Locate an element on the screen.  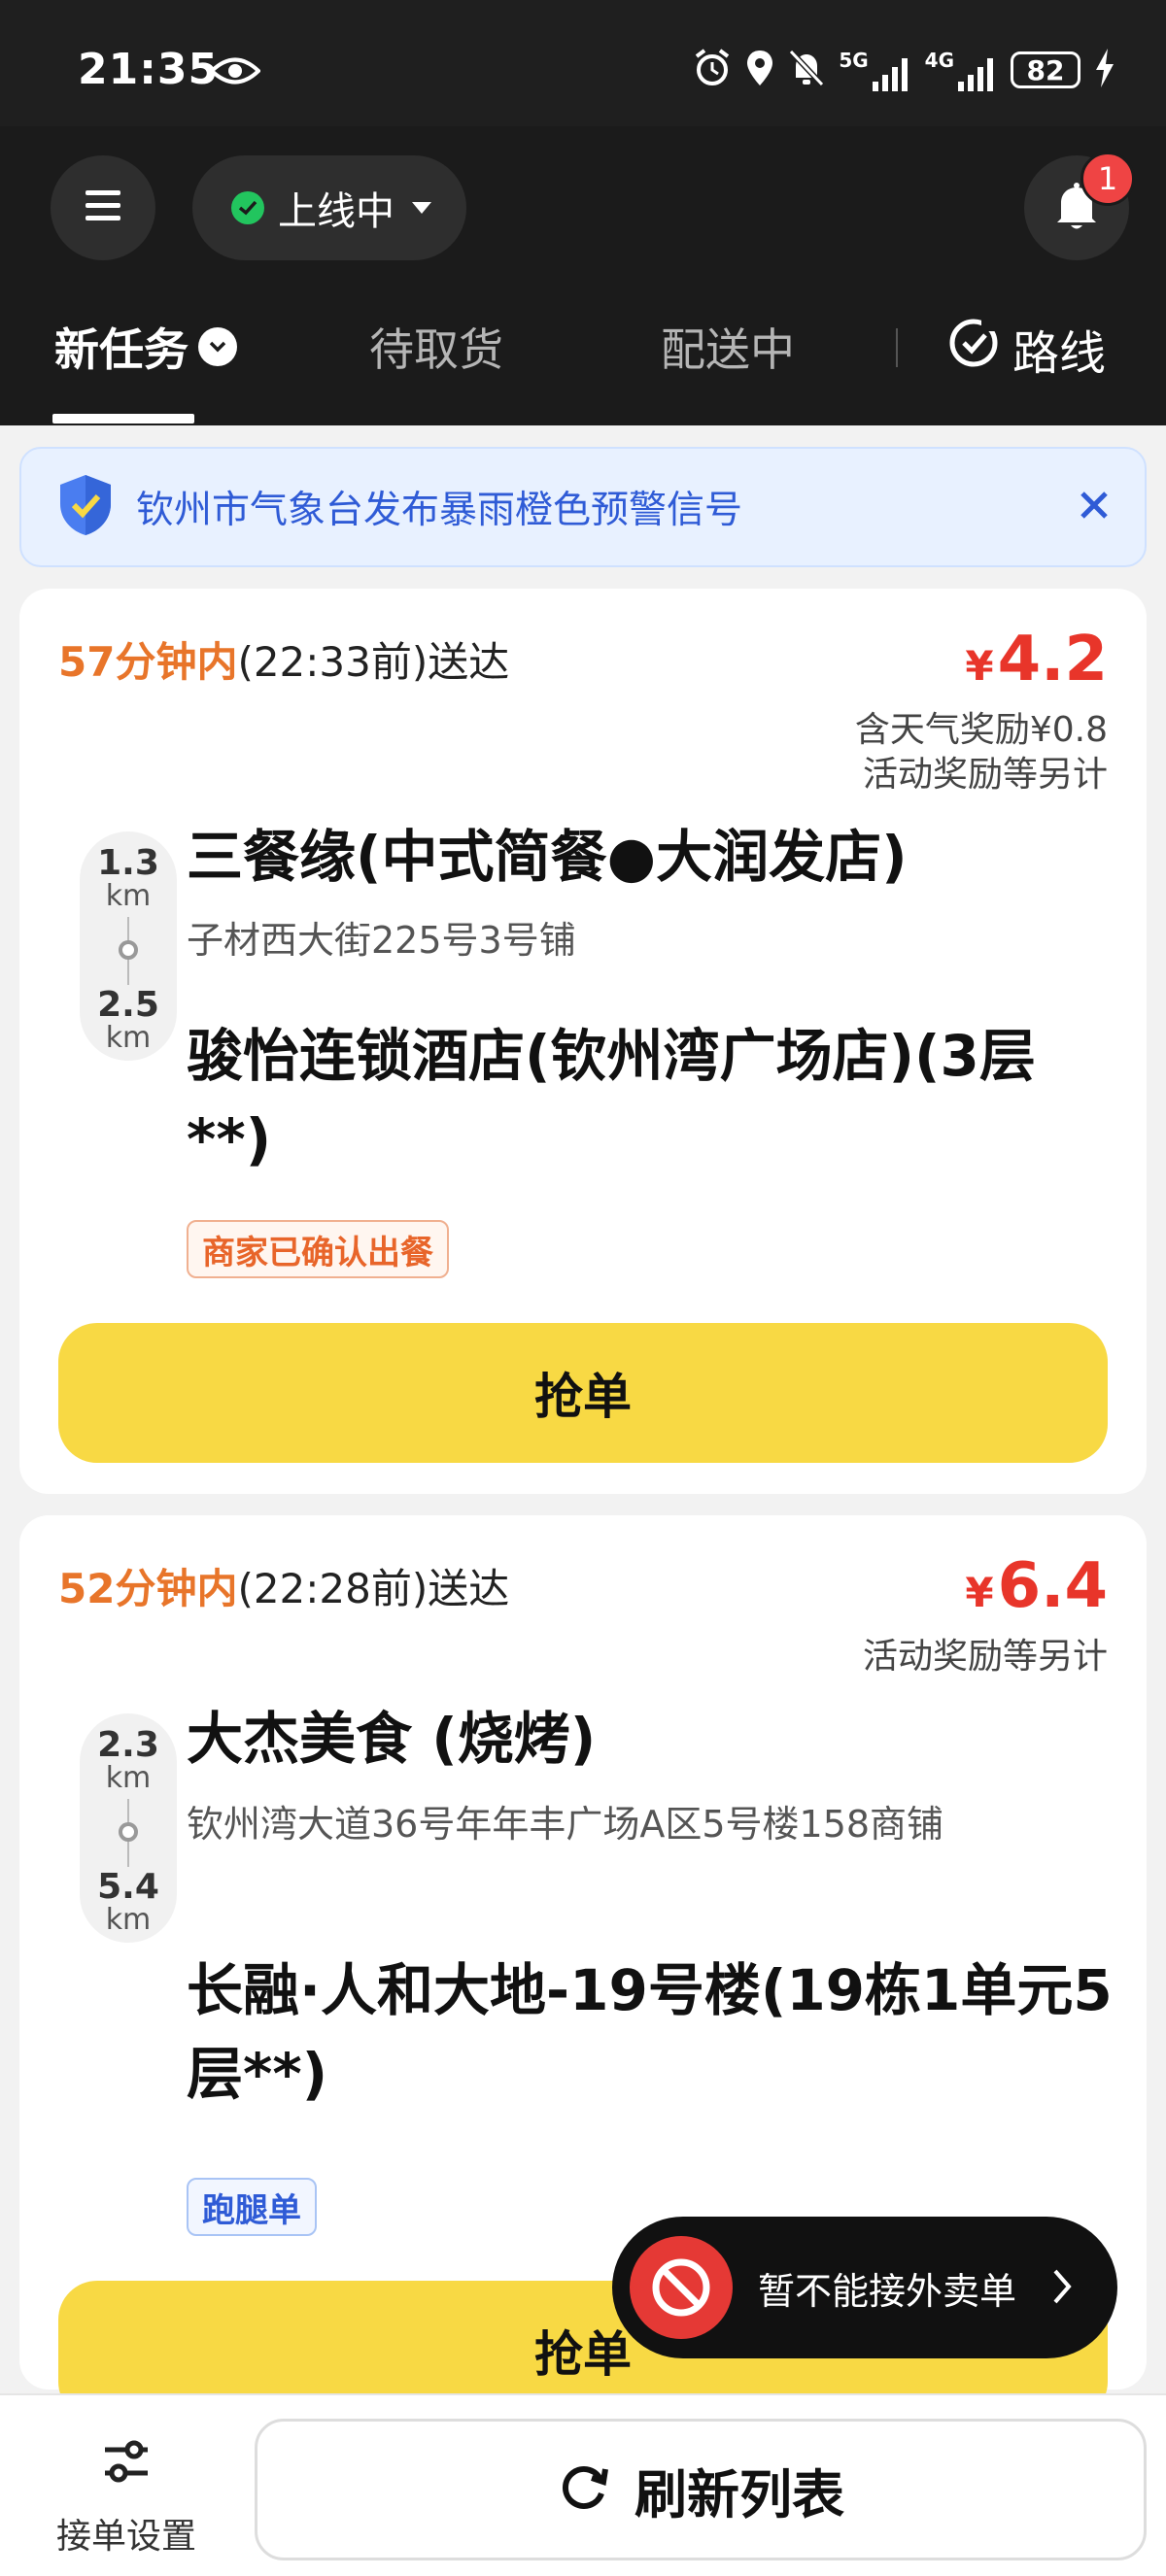
order-settings-button: 接单设置 is located at coordinates (127, 2488).